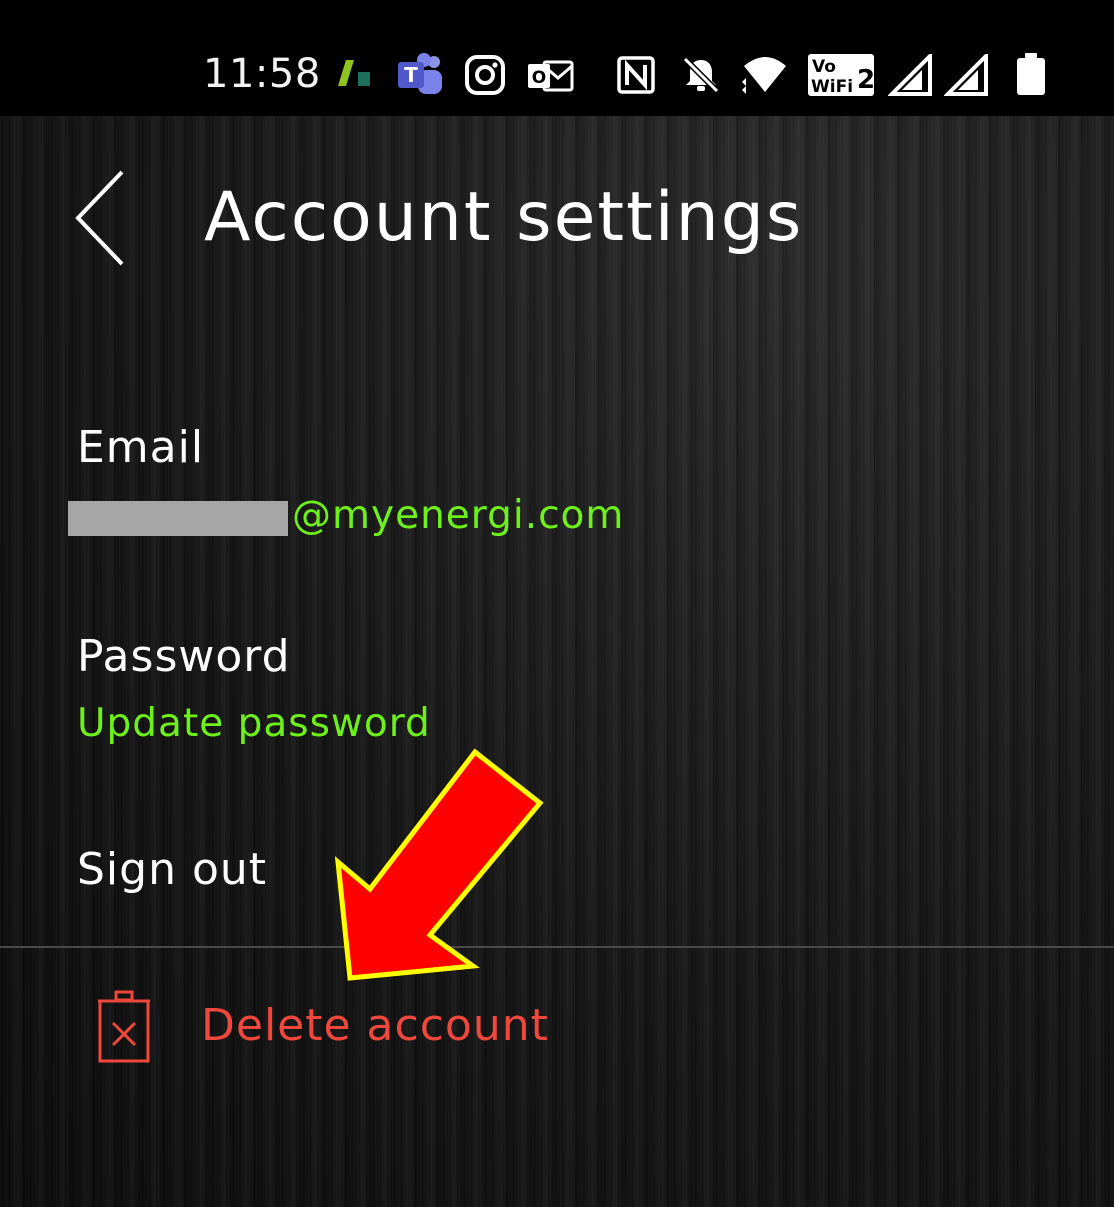 This screenshot has height=1207, width=1114. I want to click on email-redaction, so click(178, 518).